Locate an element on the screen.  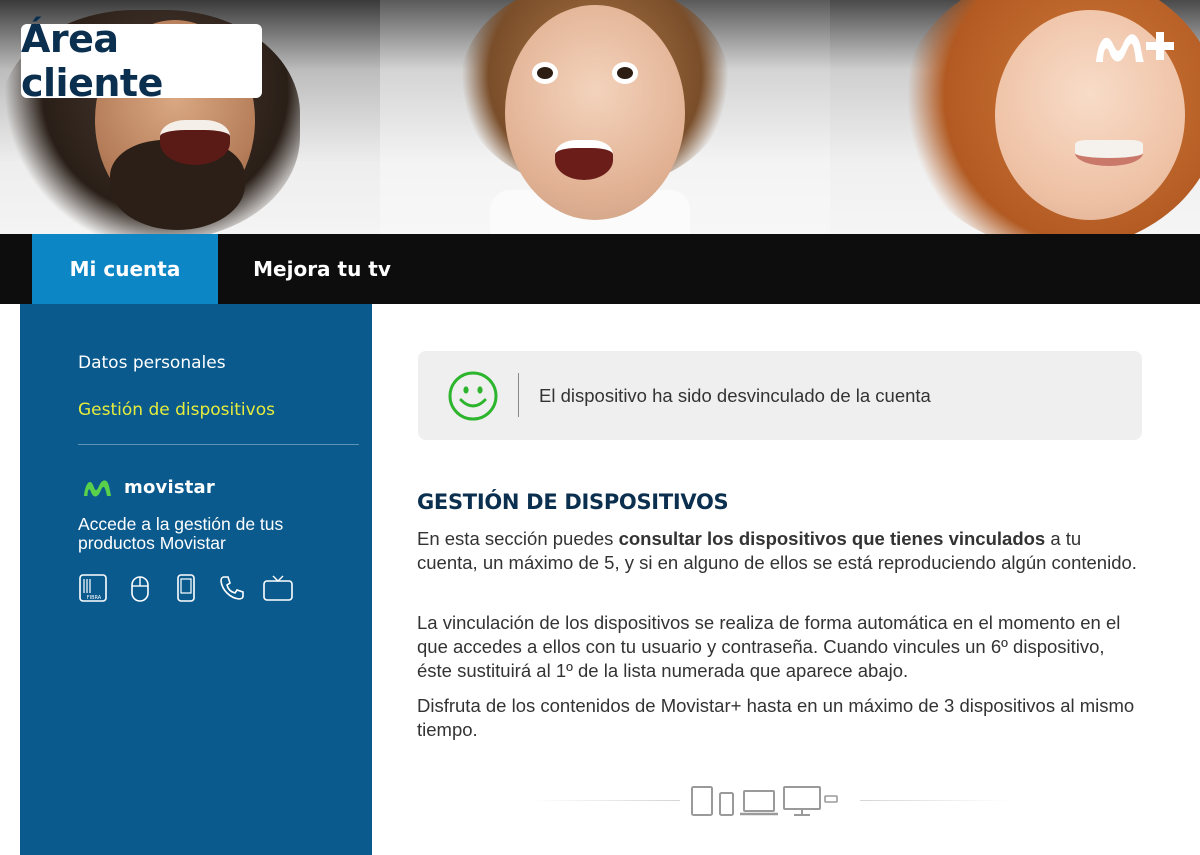
svg-text: FIBRA is located at coordinates (94, 598).